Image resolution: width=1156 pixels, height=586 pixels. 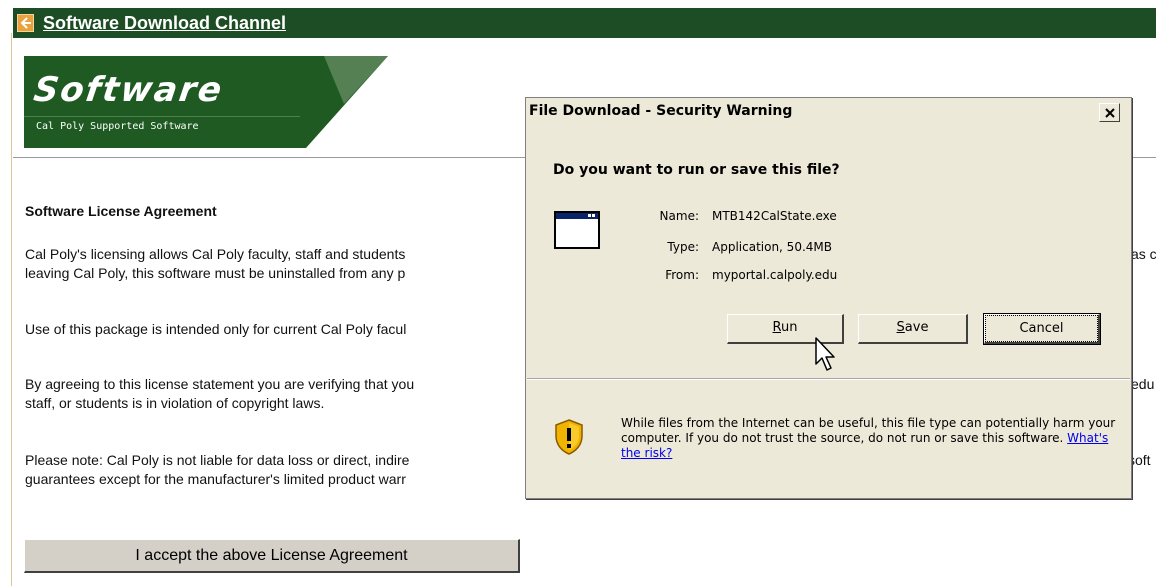 What do you see at coordinates (679, 216) in the screenshot?
I see `name-label: Name:` at bounding box center [679, 216].